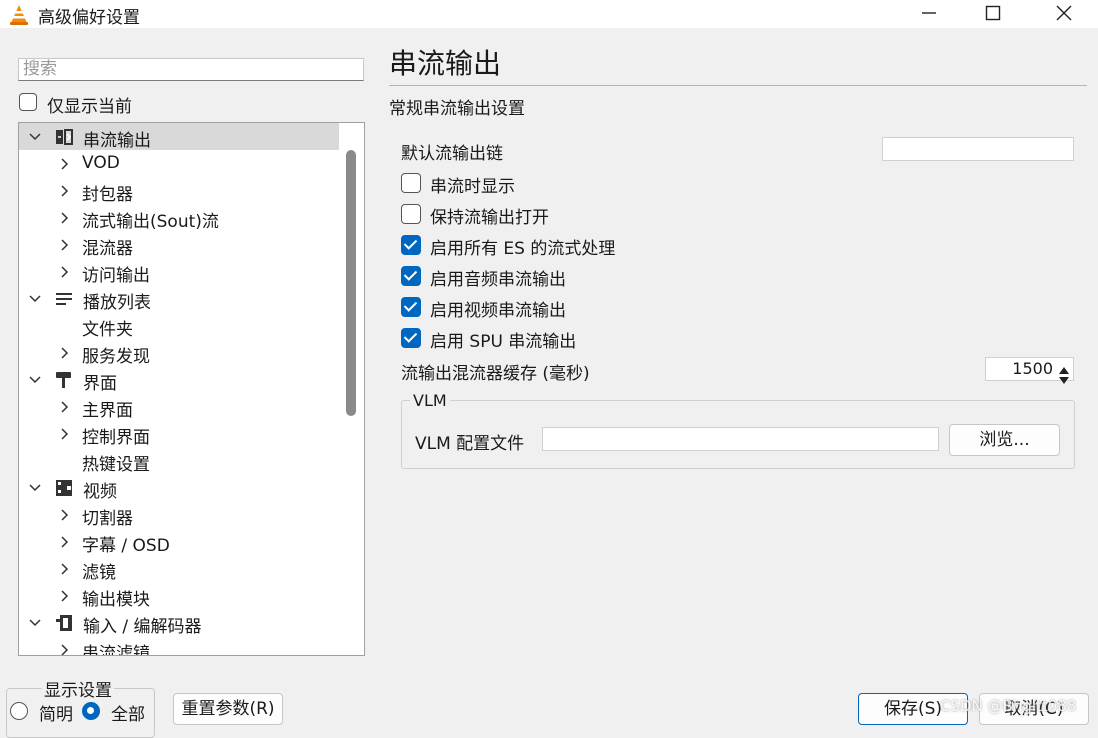 The image size is (1098, 738). Describe the element at coordinates (101, 163) in the screenshot. I see `tree-item-label: VOD` at that location.